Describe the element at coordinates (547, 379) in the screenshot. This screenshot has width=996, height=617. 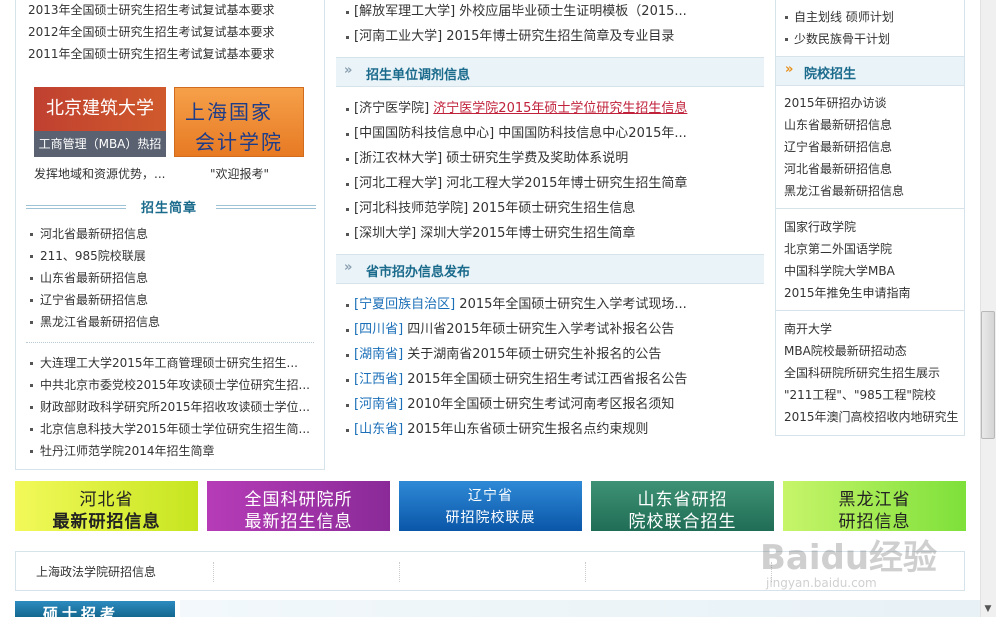
I see `item-text: 2015年全国硕士研究生招生考试江西省报名公告` at that location.